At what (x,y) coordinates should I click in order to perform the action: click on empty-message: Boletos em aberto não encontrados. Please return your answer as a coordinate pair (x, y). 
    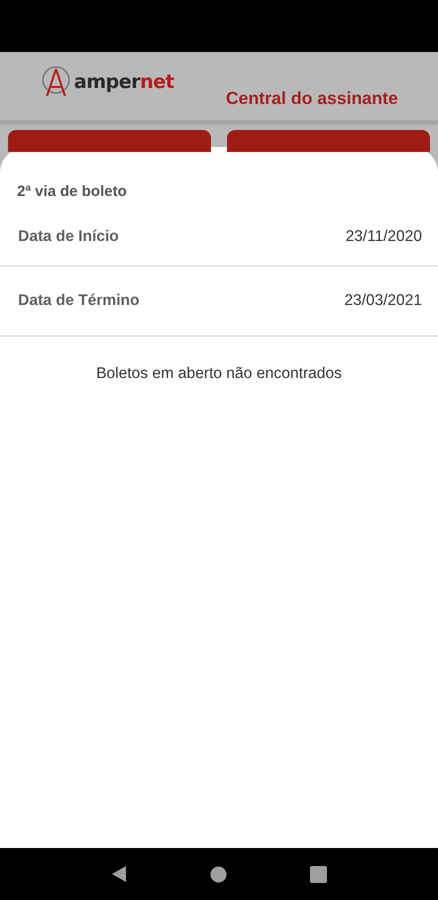
    Looking at the image, I should click on (219, 373).